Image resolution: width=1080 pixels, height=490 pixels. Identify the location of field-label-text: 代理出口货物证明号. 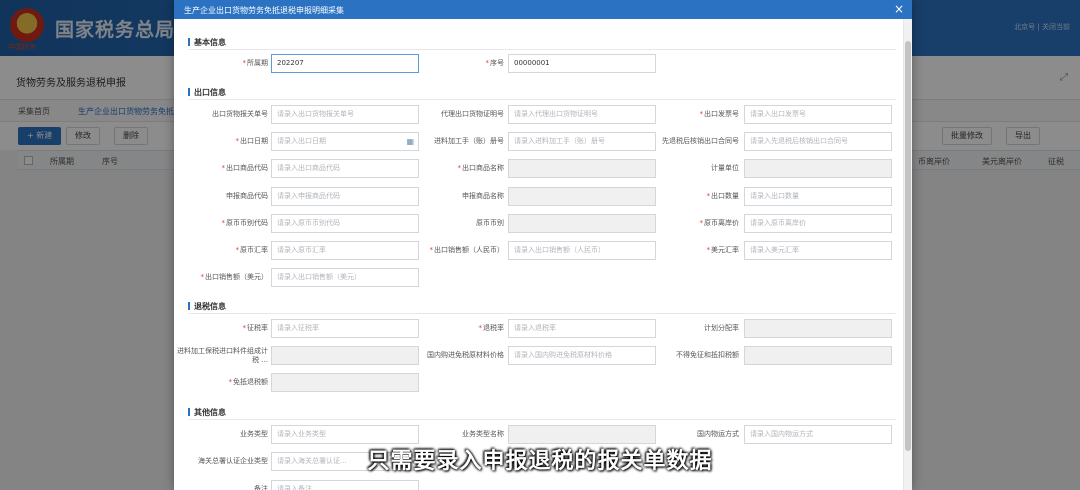
(472, 114).